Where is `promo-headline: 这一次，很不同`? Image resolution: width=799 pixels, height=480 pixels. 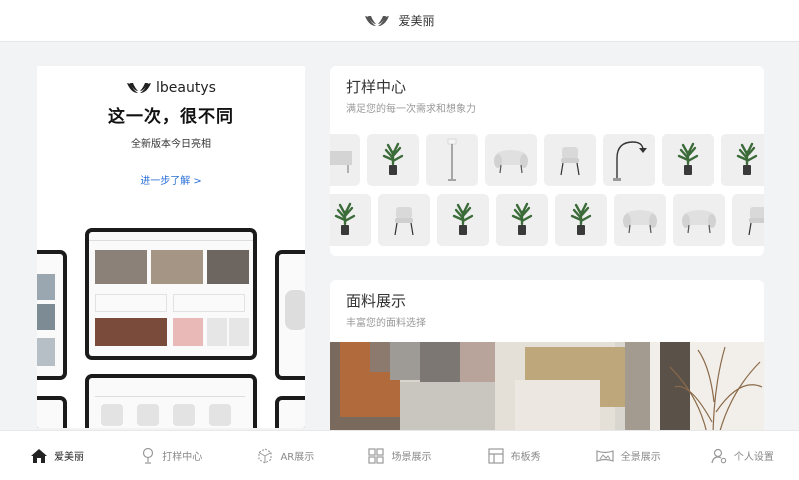
promo-headline: 这一次，很不同 is located at coordinates (171, 117).